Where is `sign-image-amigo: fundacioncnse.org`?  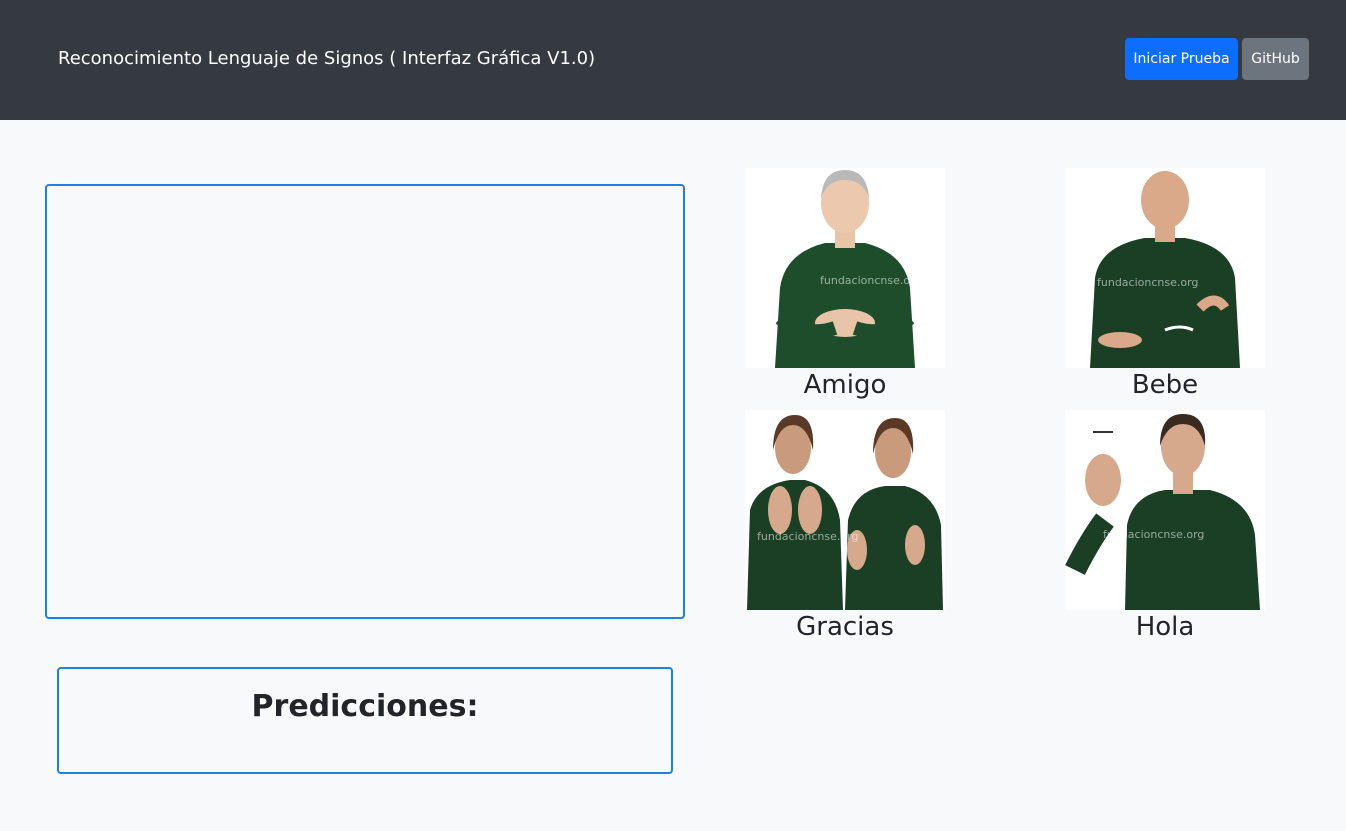
sign-image-amigo: fundacioncnse.org is located at coordinates (845, 268).